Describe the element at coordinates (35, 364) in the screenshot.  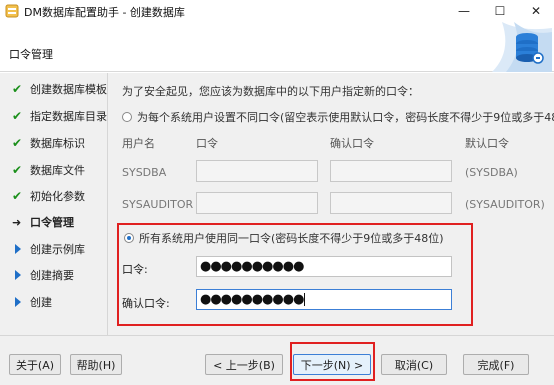
I see `about-button: 关于(A)` at that location.